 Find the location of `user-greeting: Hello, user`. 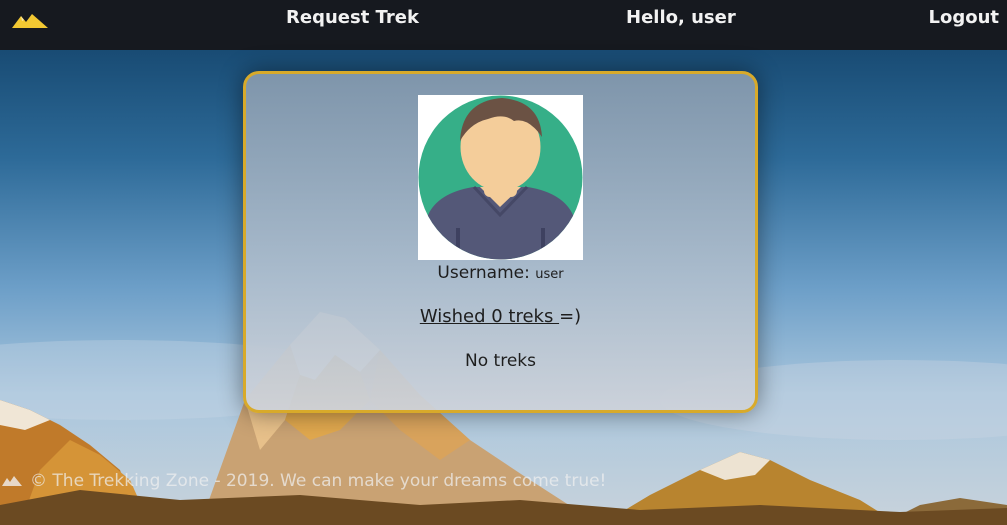

user-greeting: Hello, user is located at coordinates (681, 17).